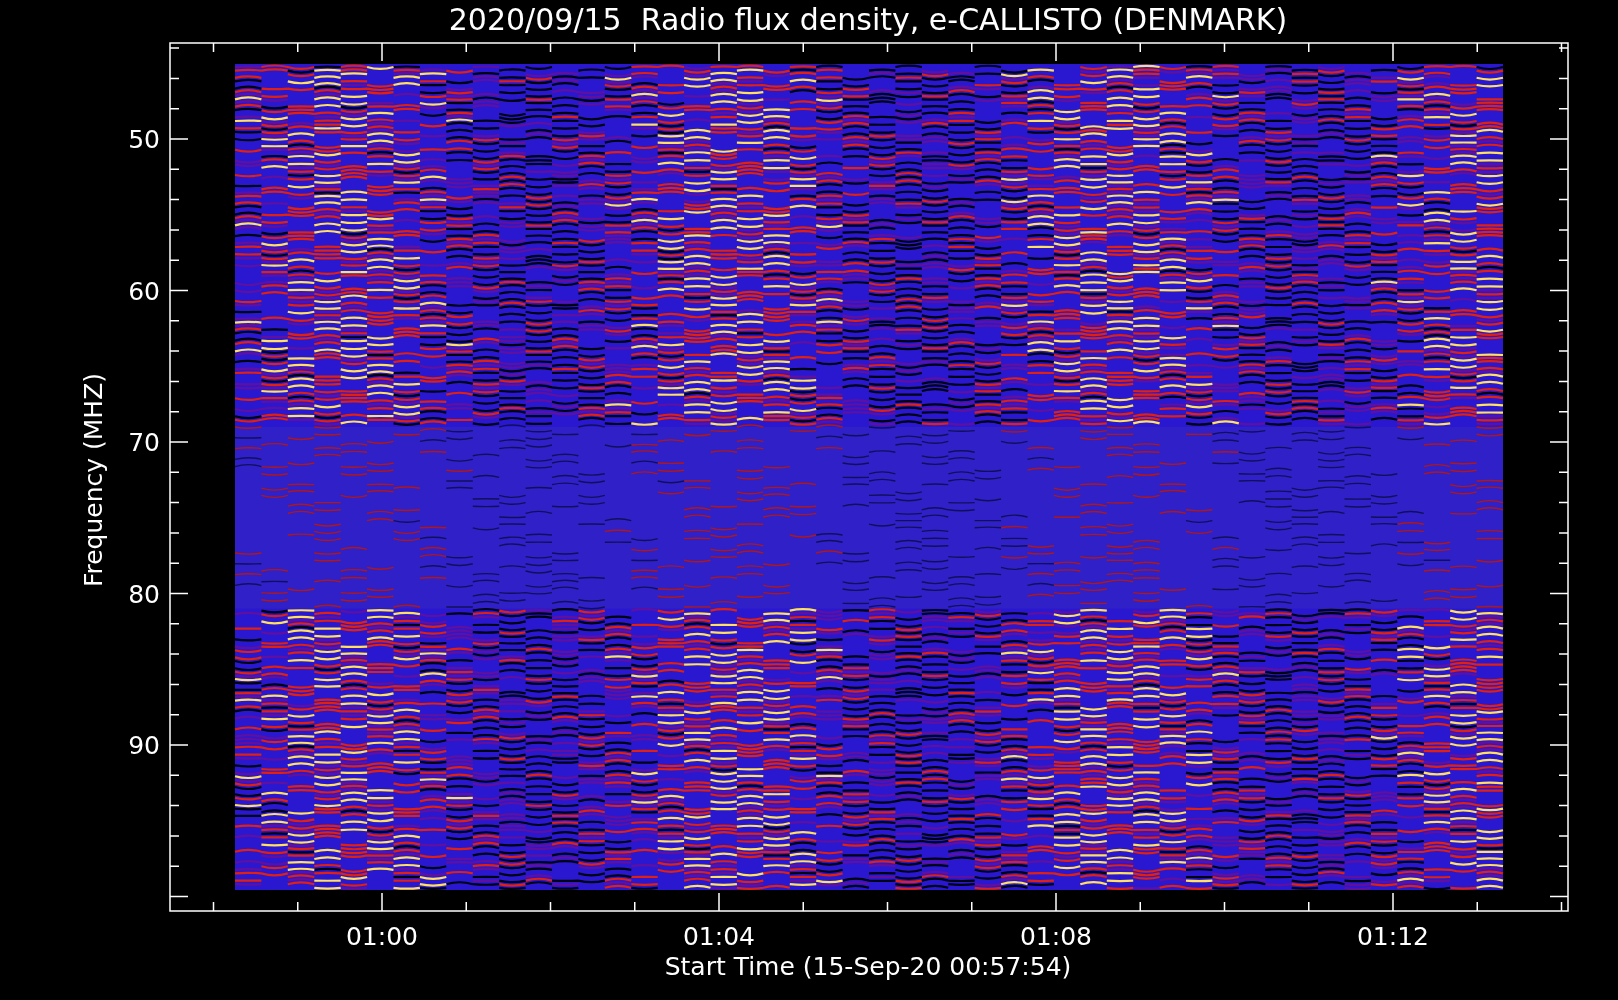  Describe the element at coordinates (719, 936) in the screenshot. I see `x-tick-label: 01:04` at that location.